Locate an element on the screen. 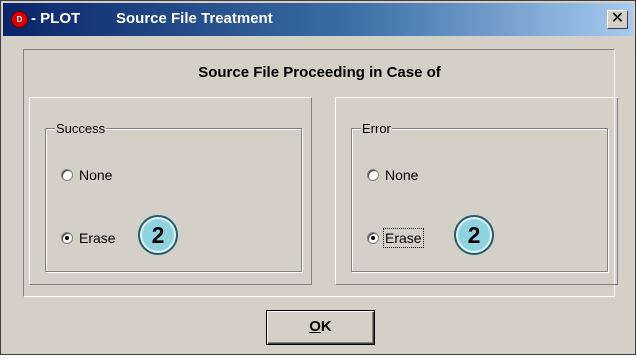 This screenshot has width=637, height=361. error-radio-none: None is located at coordinates (392, 175).